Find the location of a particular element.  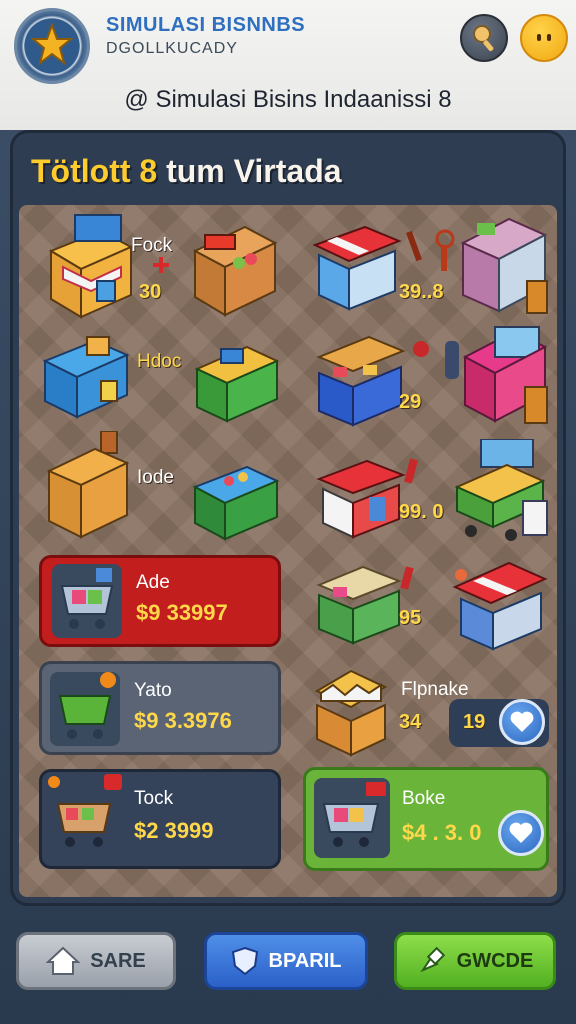

green-counter-icon is located at coordinates (359, 603).